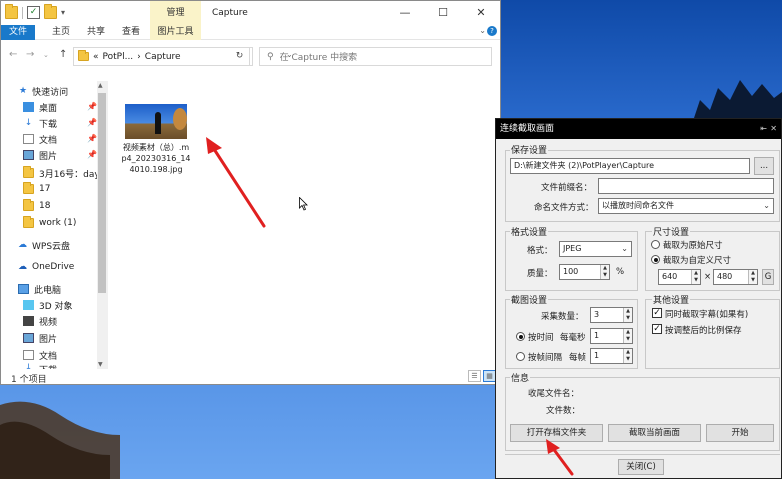 The image size is (782, 479). What do you see at coordinates (443, 13) in the screenshot?
I see `maximize-button: ☐` at bounding box center [443, 13].